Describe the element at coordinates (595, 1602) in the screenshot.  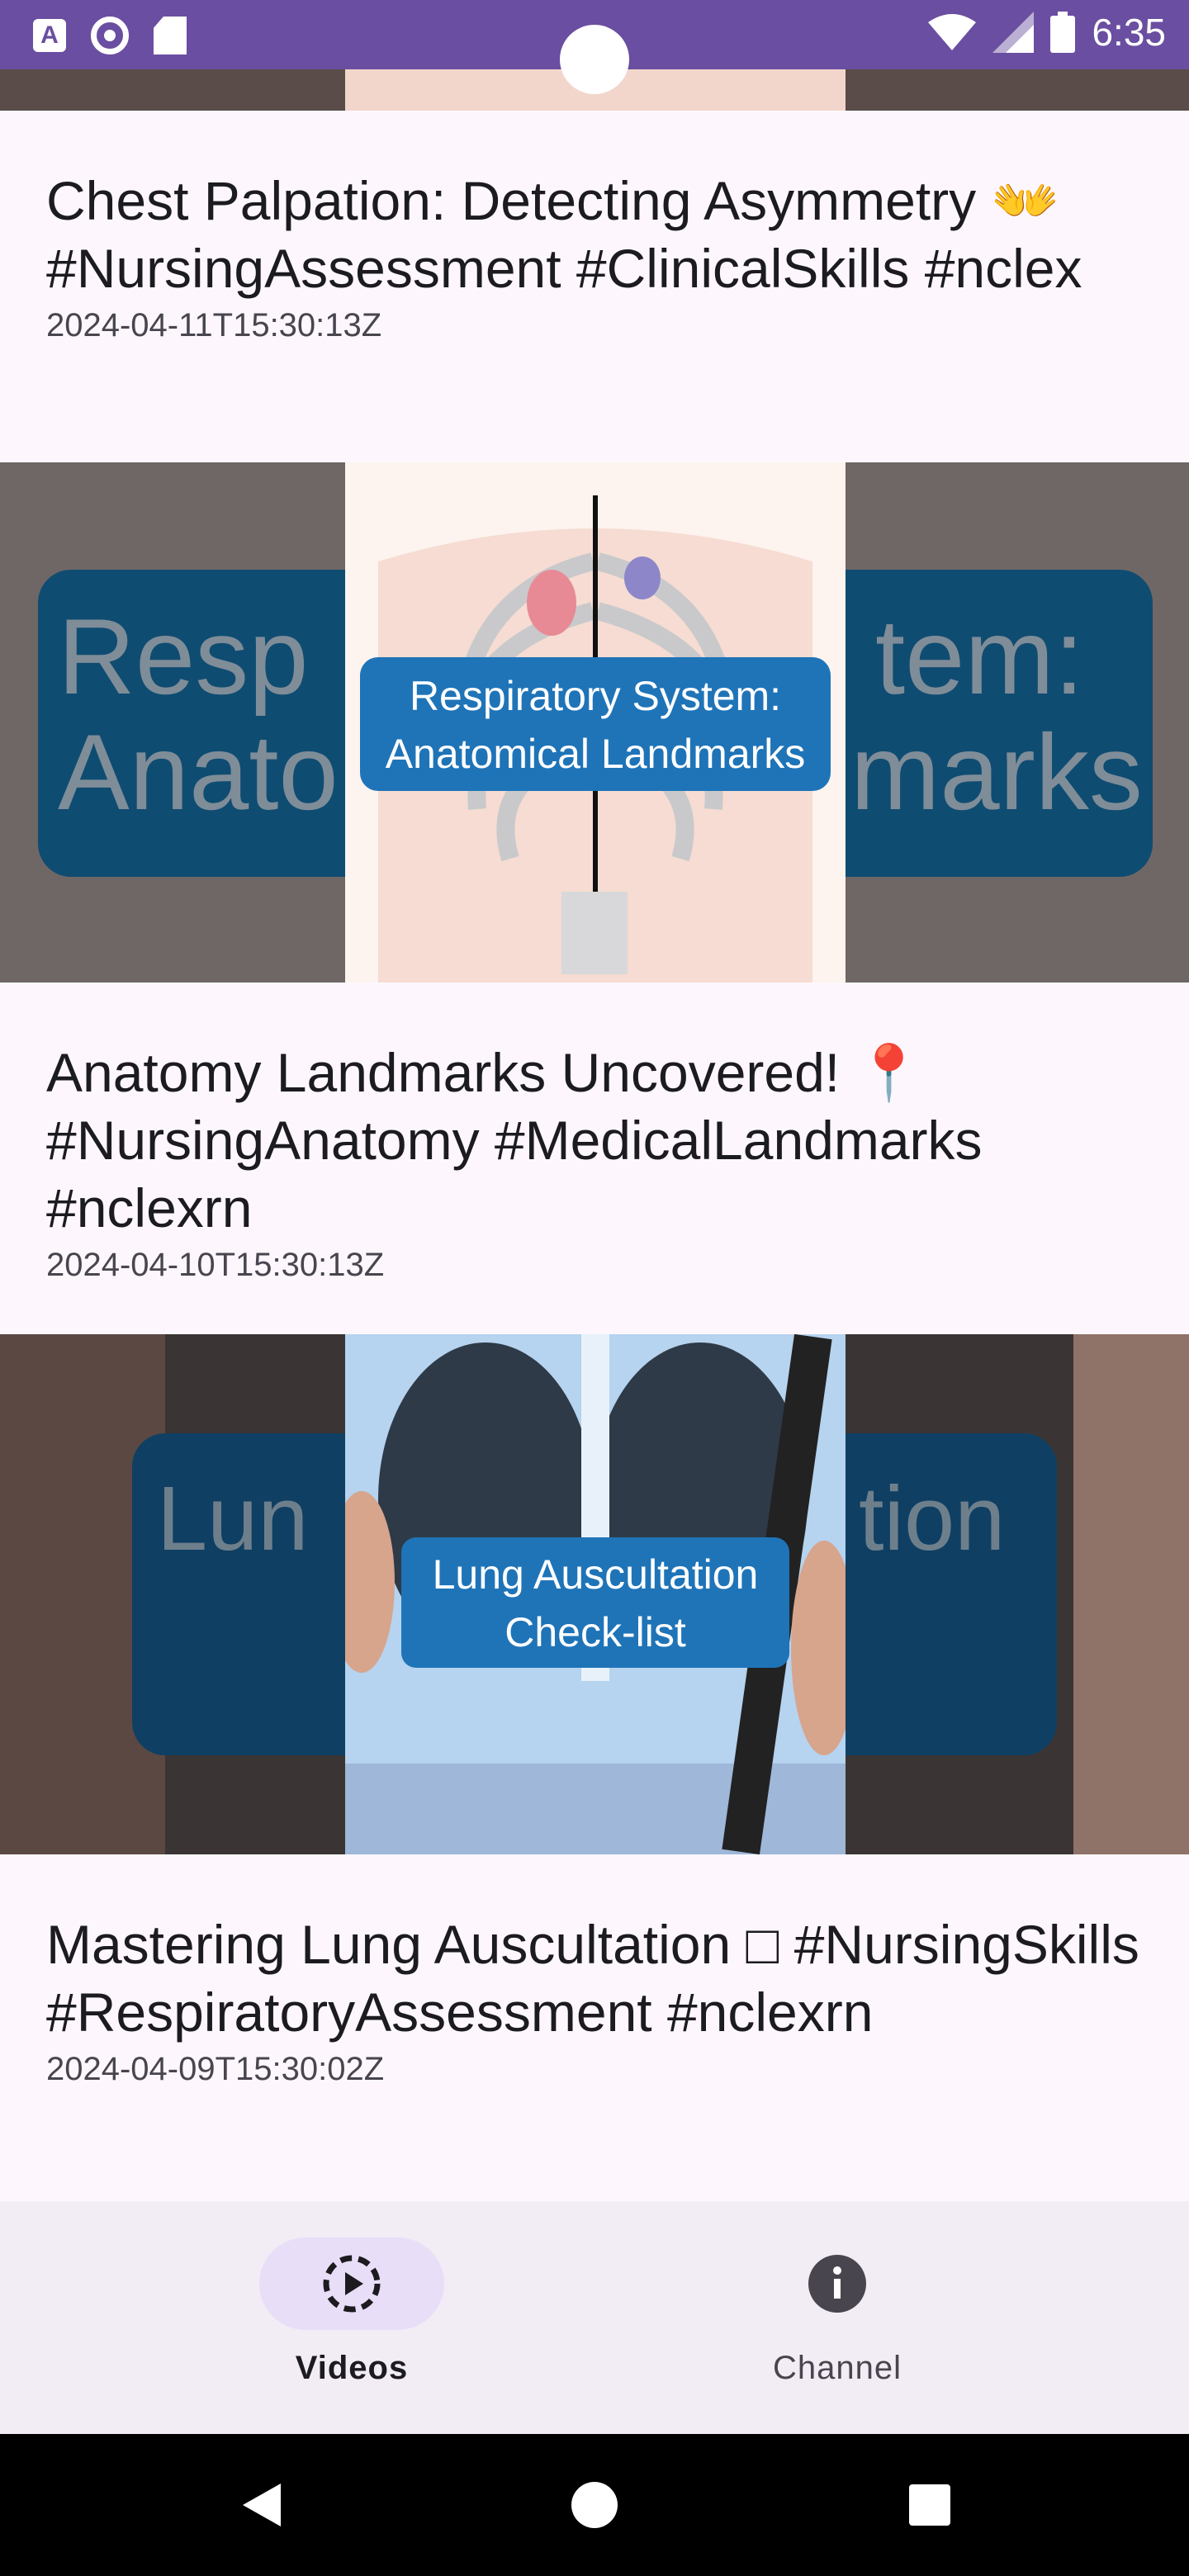
I see `thumbnail-caption: Lung Auscultation Check-list` at that location.